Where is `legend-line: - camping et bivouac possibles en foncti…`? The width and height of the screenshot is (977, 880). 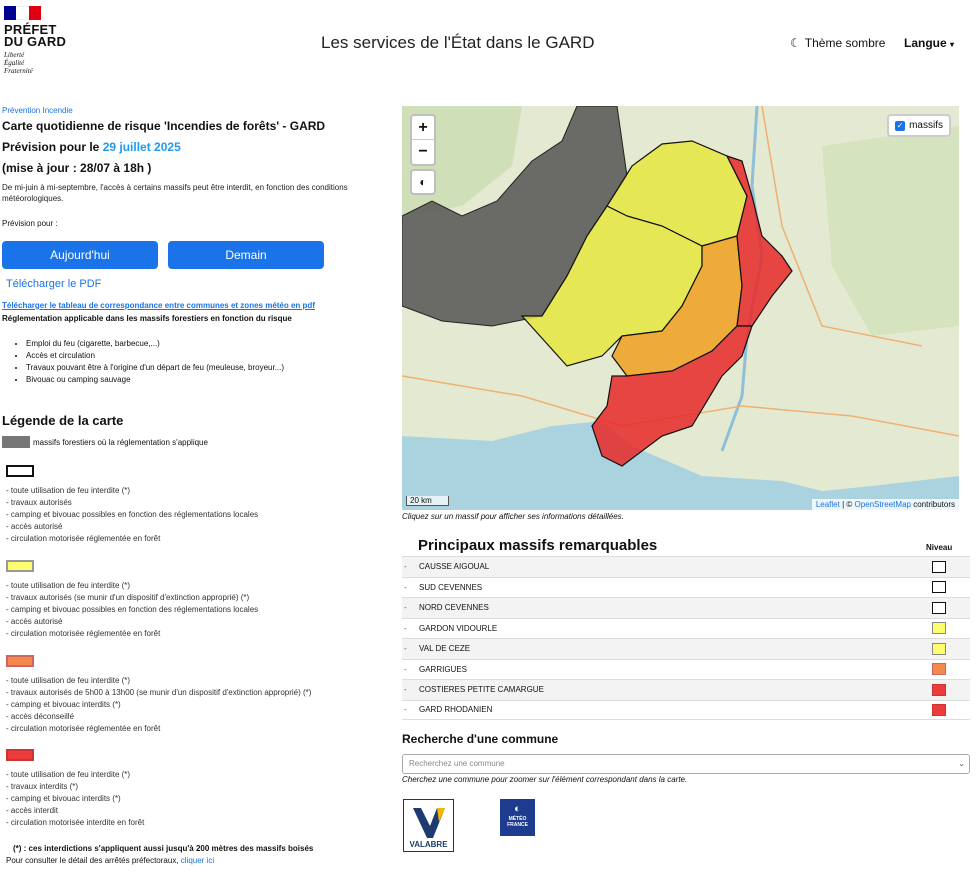 legend-line: - camping et bivouac possibles en foncti… is located at coordinates (132, 514).